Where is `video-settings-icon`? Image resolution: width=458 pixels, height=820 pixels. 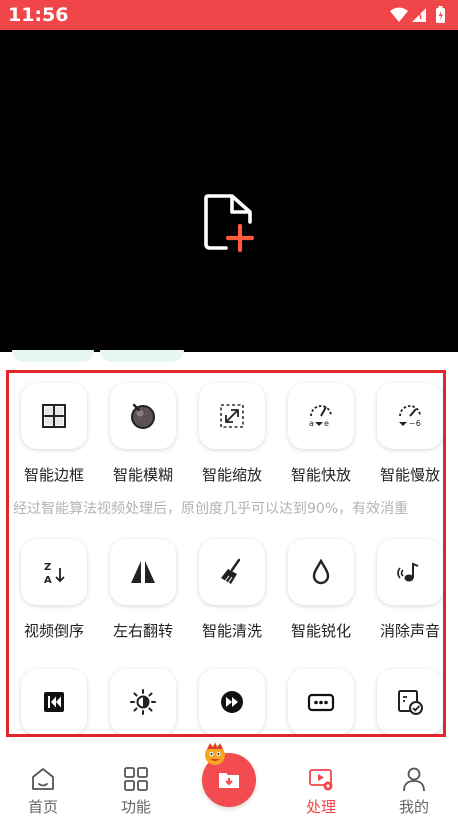 video-settings-icon is located at coordinates (321, 780).